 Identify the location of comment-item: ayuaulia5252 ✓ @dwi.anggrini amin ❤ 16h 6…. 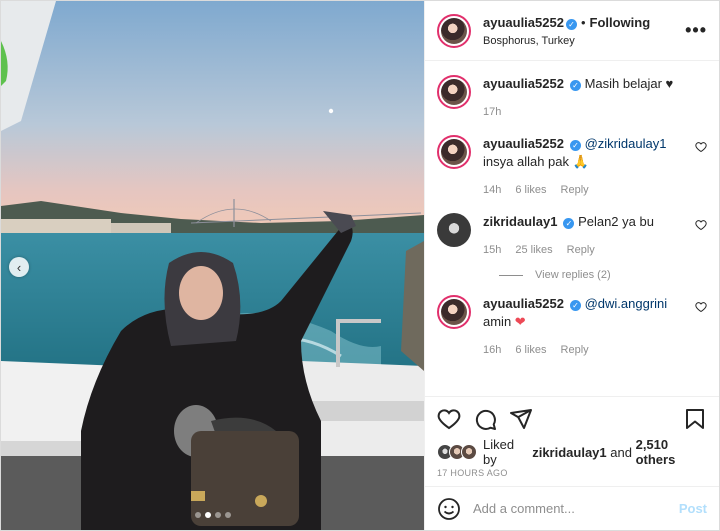
(572, 327).